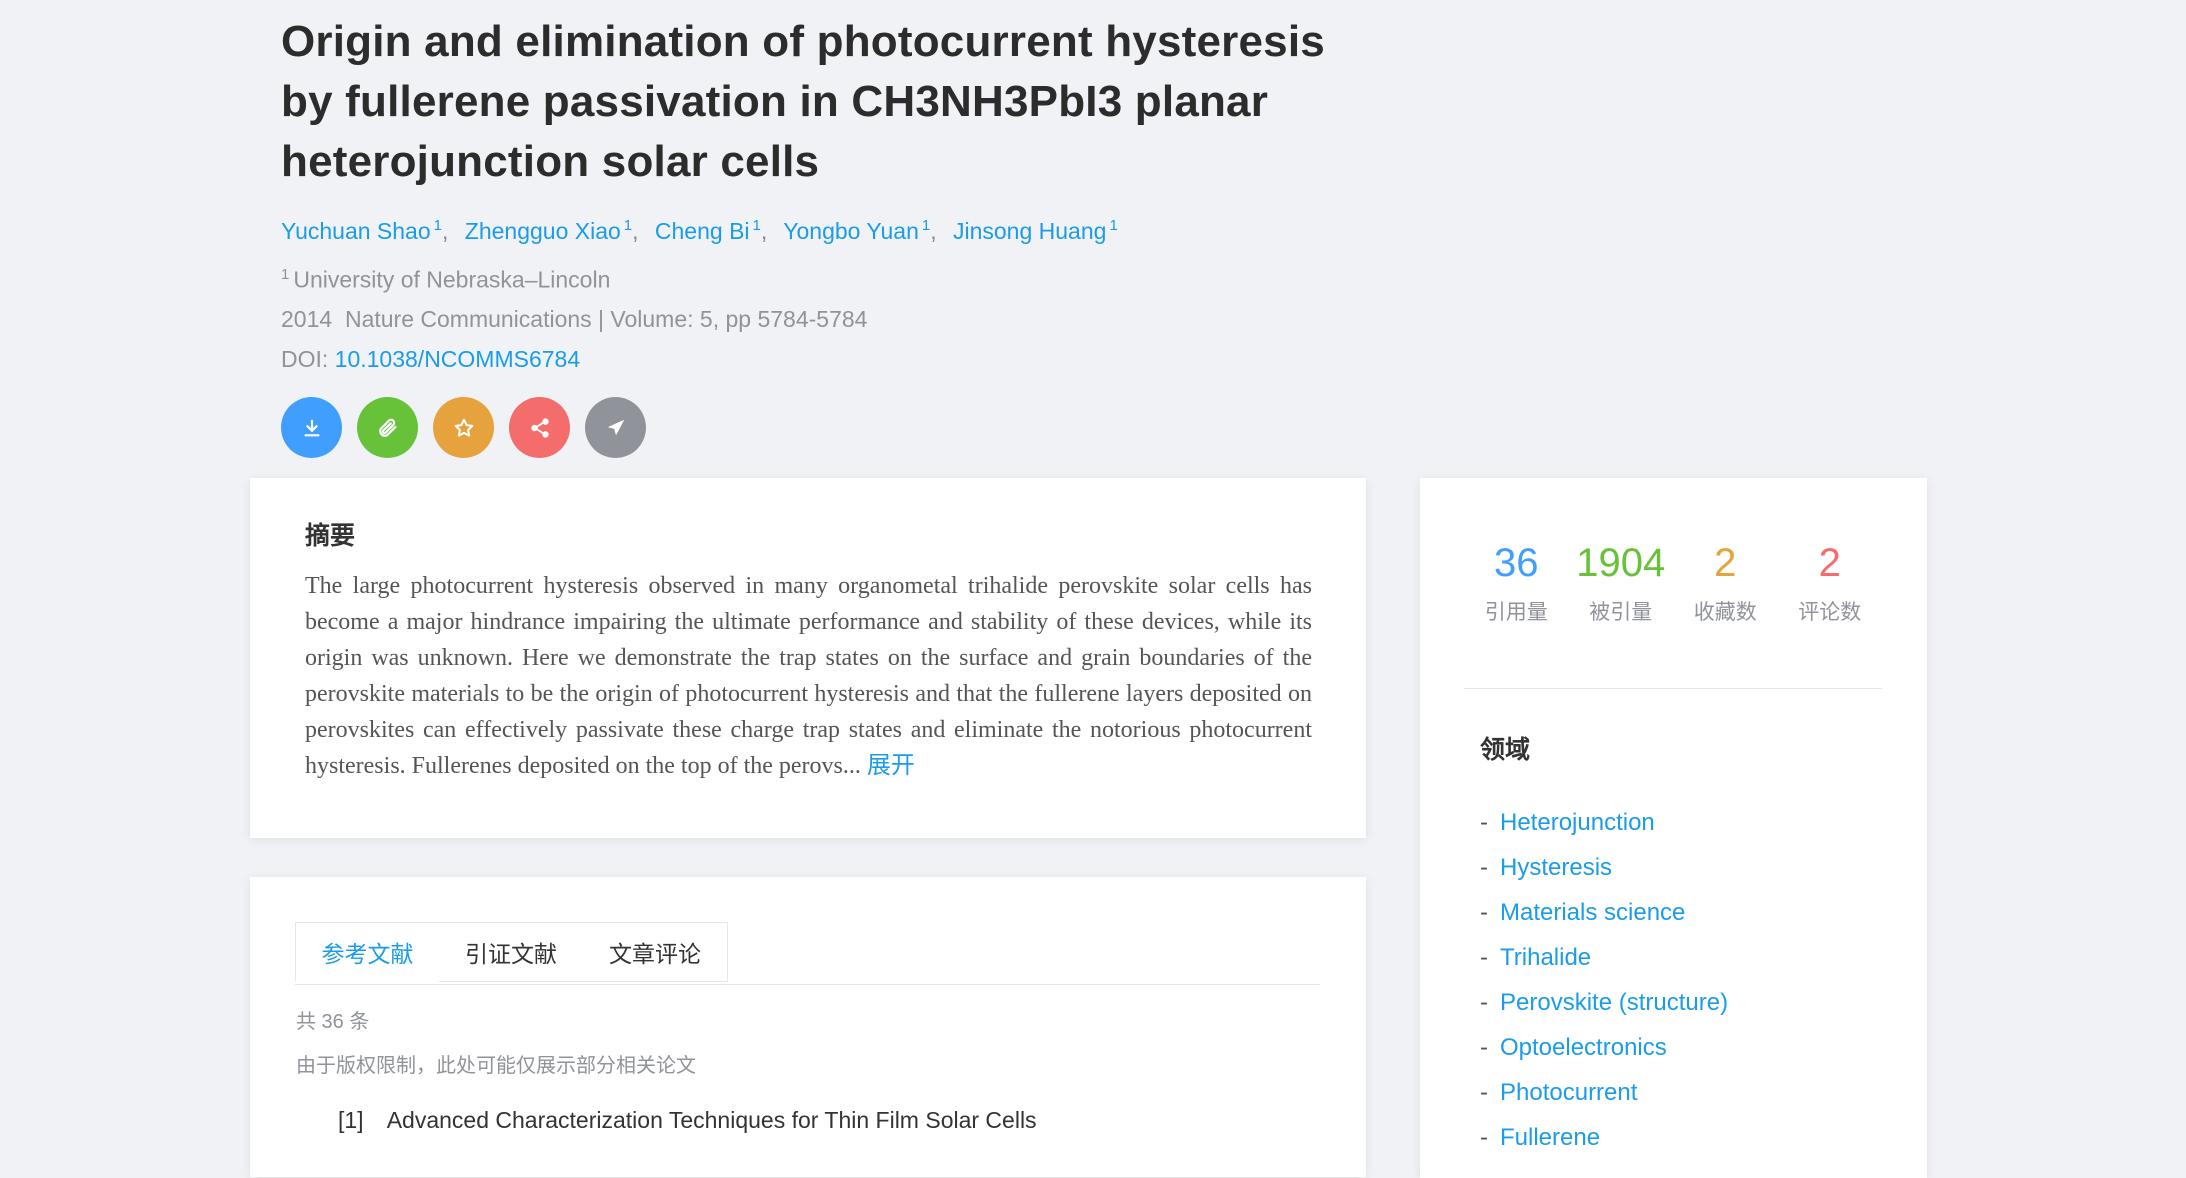 Image resolution: width=2186 pixels, height=1178 pixels. I want to click on field-item: - Fullerene, so click(1540, 1137).